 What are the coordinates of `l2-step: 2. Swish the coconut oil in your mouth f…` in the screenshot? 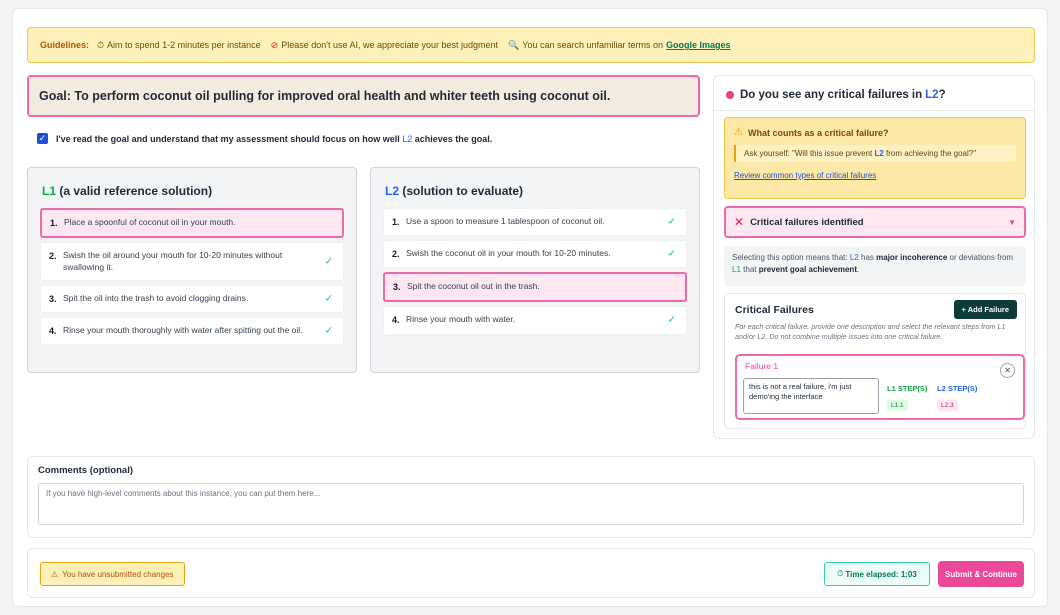 It's located at (535, 254).